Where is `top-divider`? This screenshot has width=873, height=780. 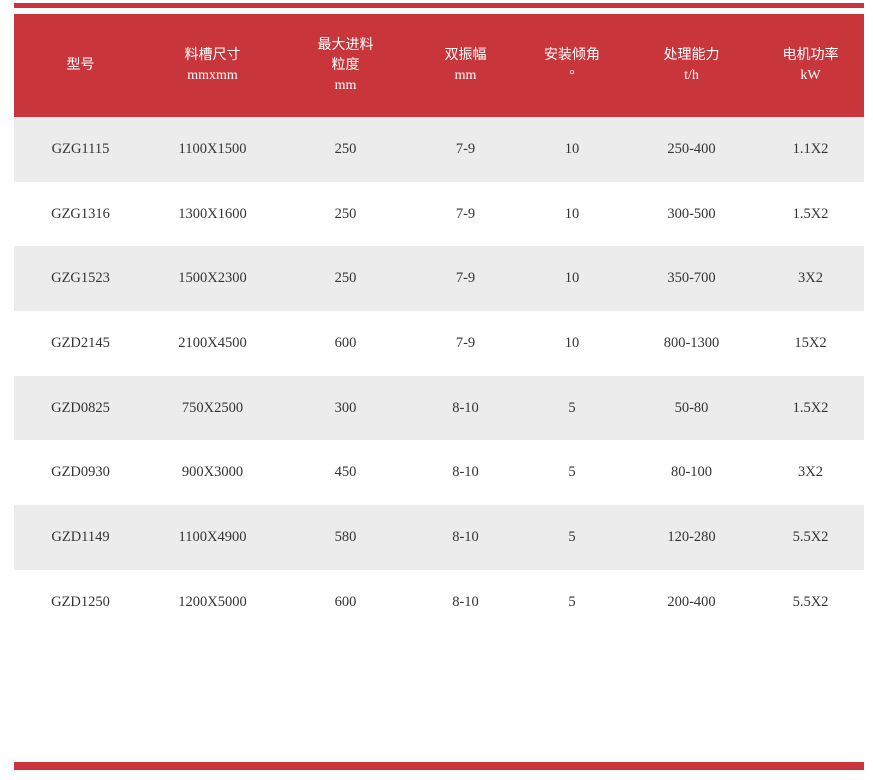
top-divider is located at coordinates (439, 5).